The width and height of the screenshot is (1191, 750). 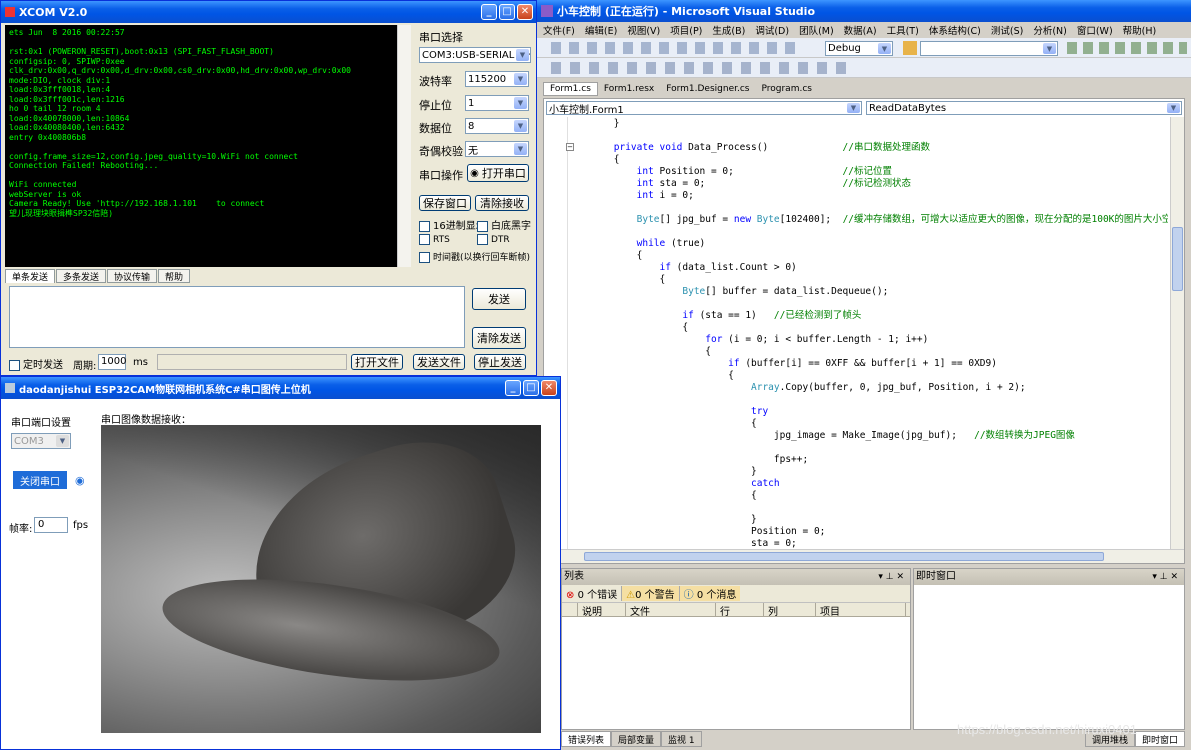 I want to click on menu-item: 测试(S), so click(x=1007, y=31).